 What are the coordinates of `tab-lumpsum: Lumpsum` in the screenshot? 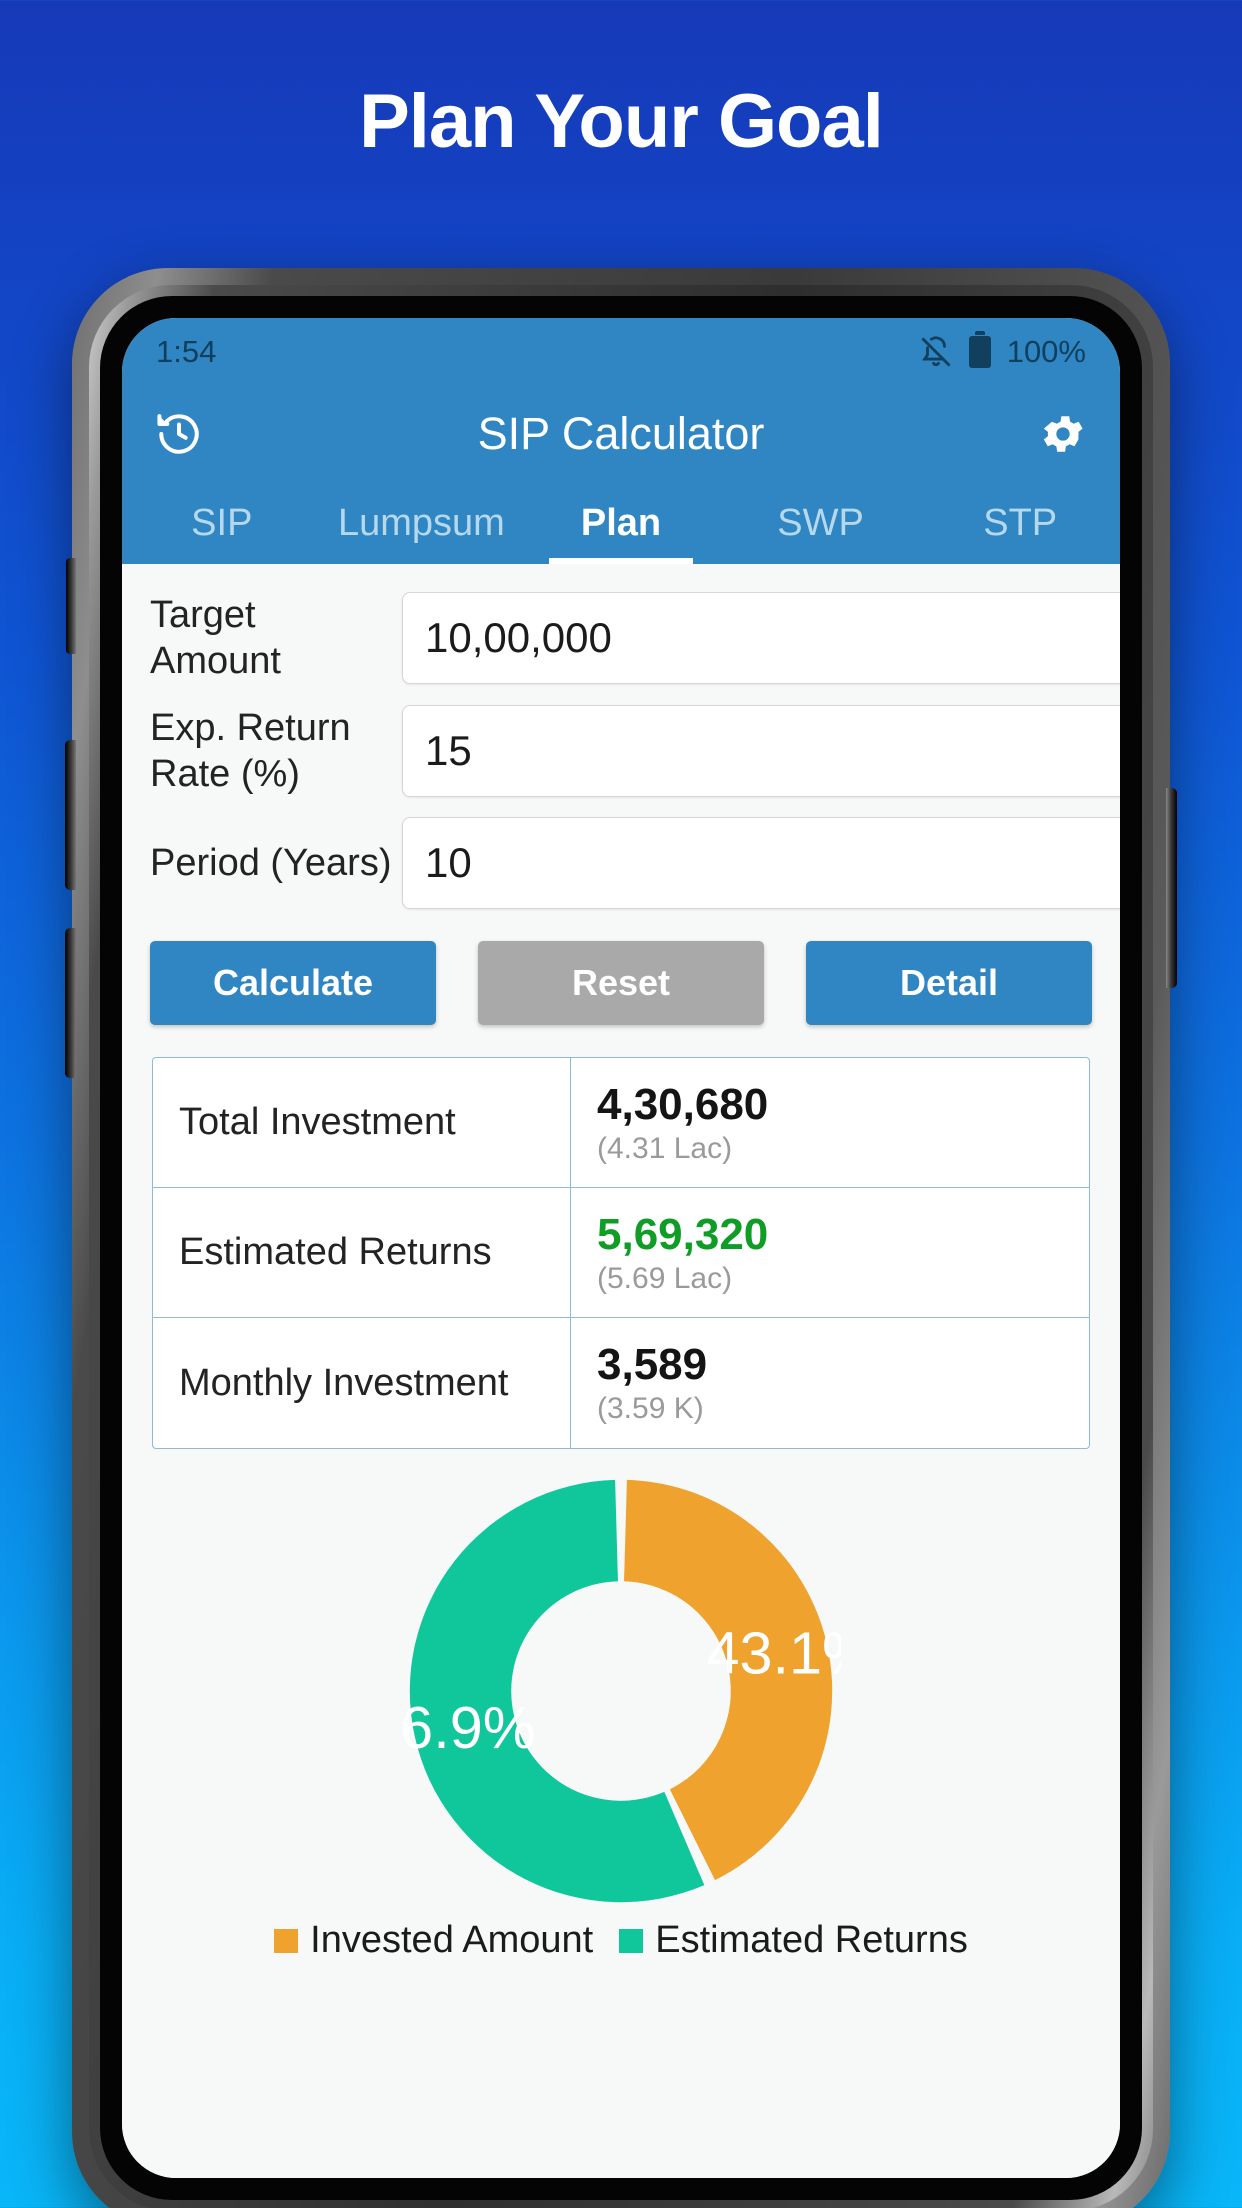 It's located at (422, 523).